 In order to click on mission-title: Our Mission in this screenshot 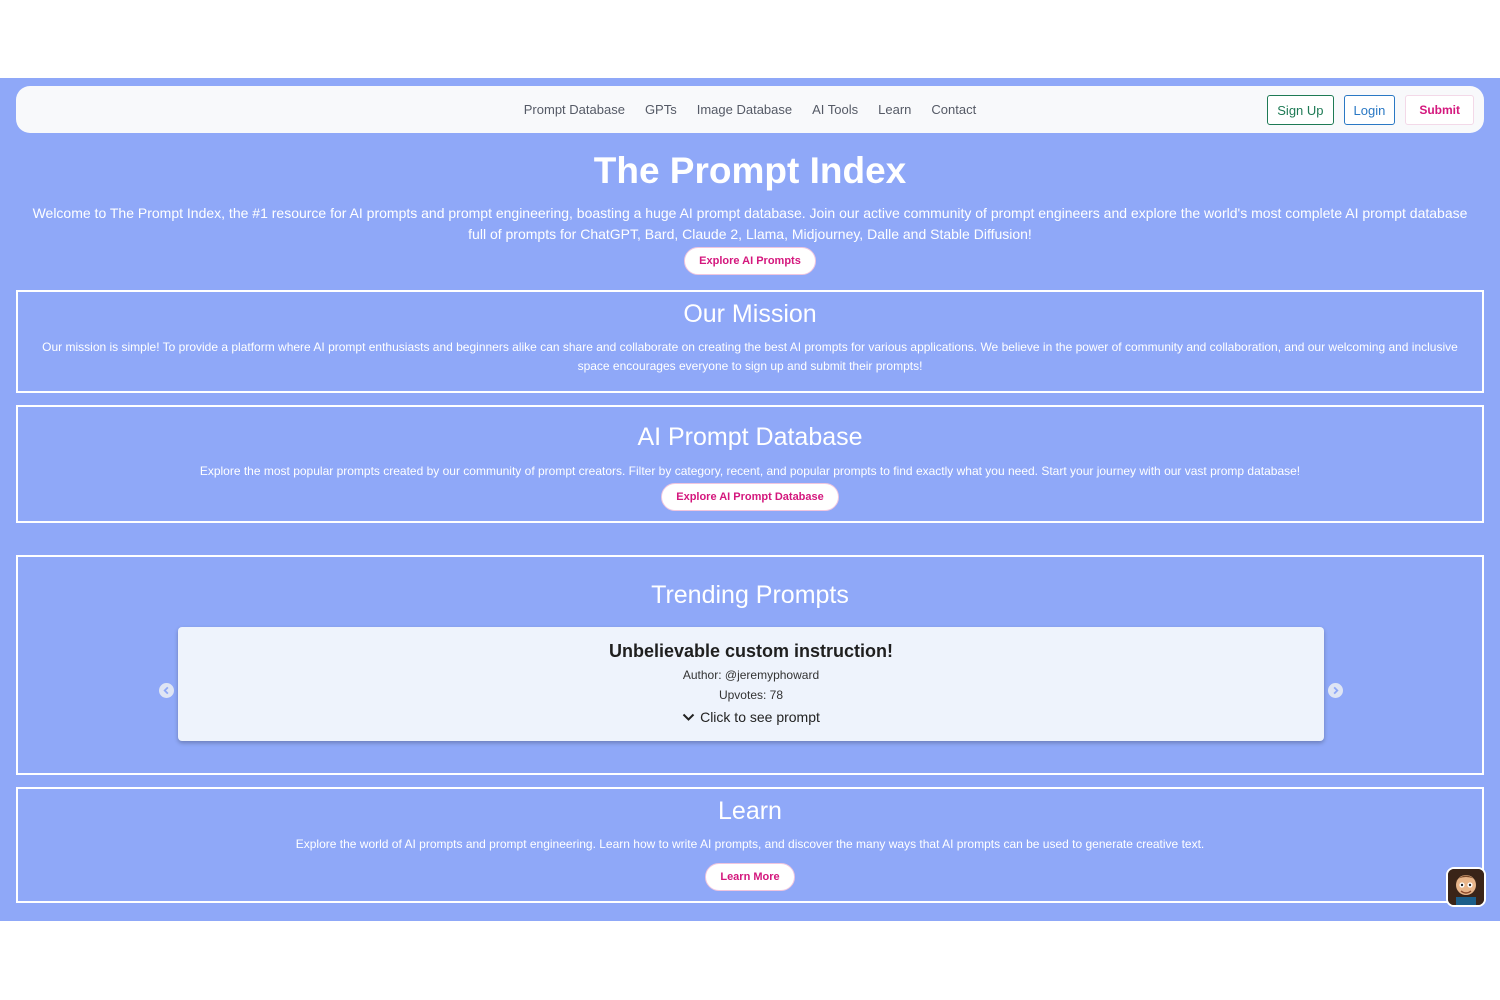, I will do `click(750, 314)`.